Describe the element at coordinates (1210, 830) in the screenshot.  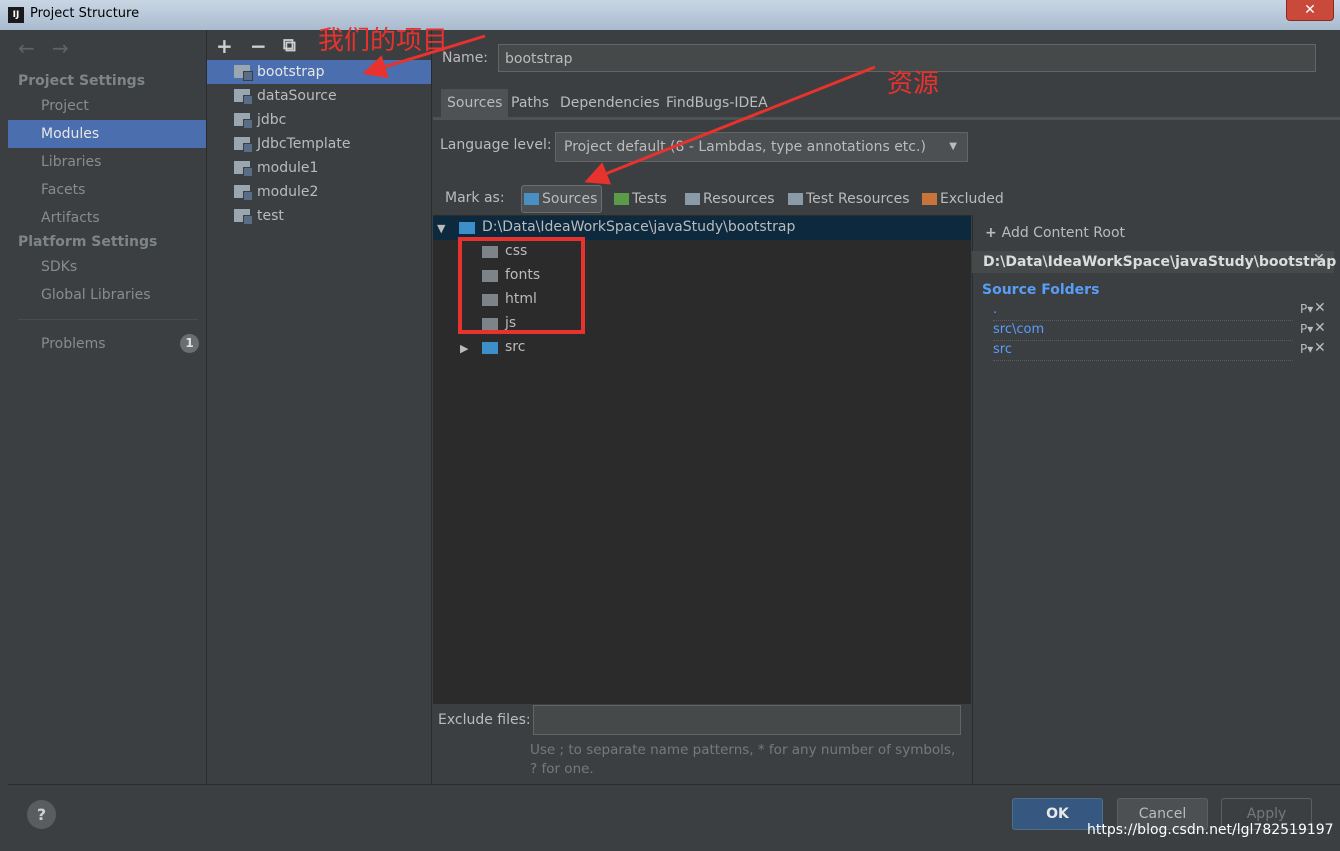
I see `watermark-text: https://blog.csdn.net/lgl782519197` at that location.